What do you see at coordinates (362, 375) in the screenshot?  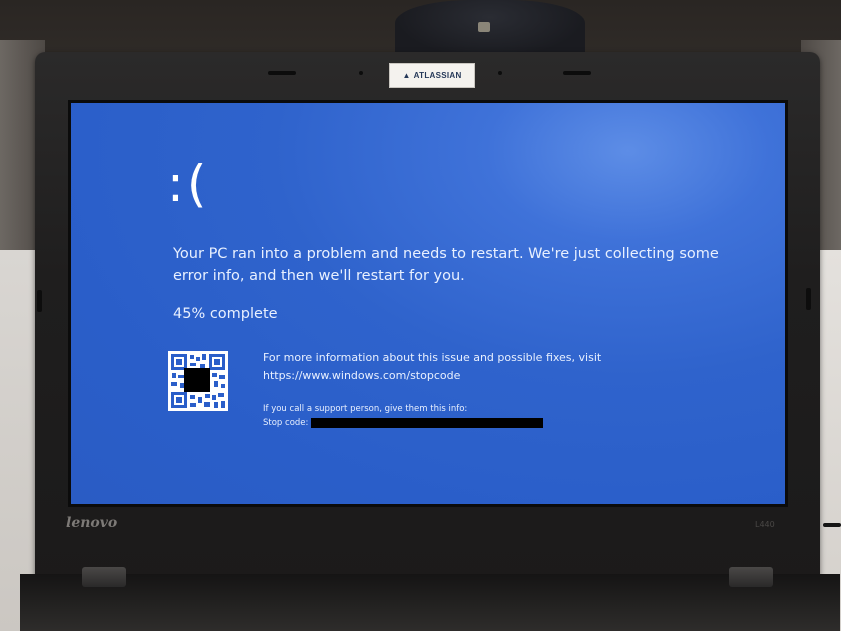 I see `stopcode-url: https://www.windows.com/stopcode` at bounding box center [362, 375].